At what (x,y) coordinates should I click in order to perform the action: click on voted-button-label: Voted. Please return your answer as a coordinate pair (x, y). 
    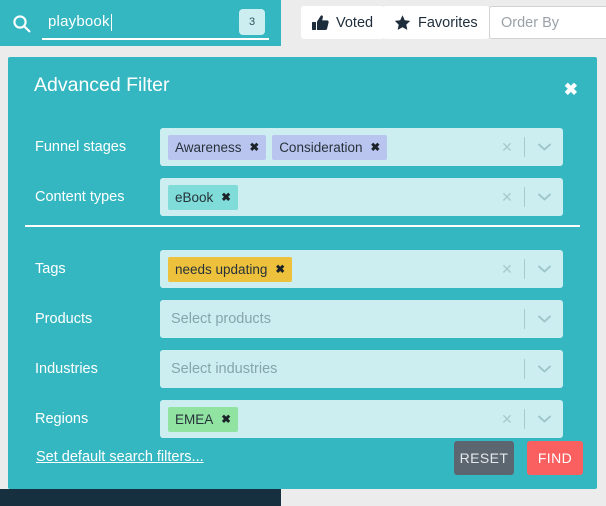
    Looking at the image, I should click on (355, 22).